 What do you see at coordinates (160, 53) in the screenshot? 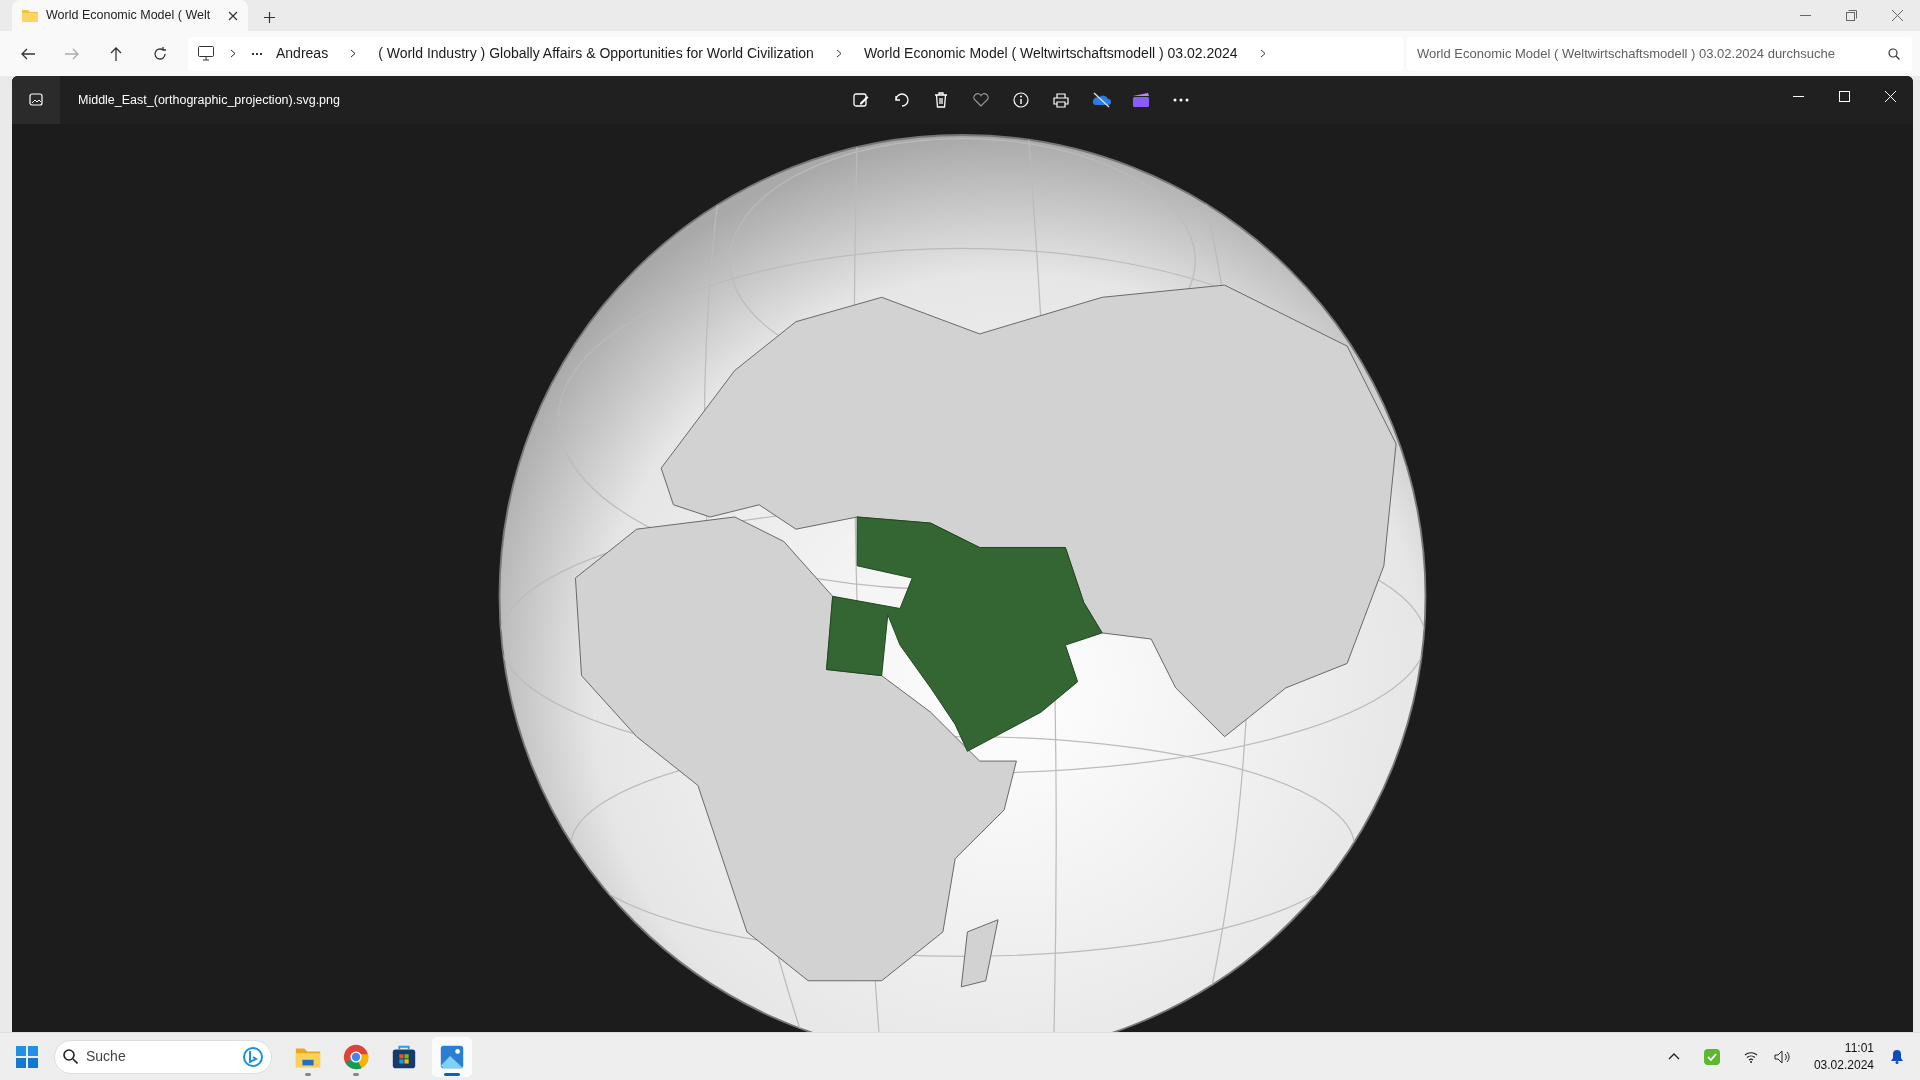
I see `refresh-icon` at bounding box center [160, 53].